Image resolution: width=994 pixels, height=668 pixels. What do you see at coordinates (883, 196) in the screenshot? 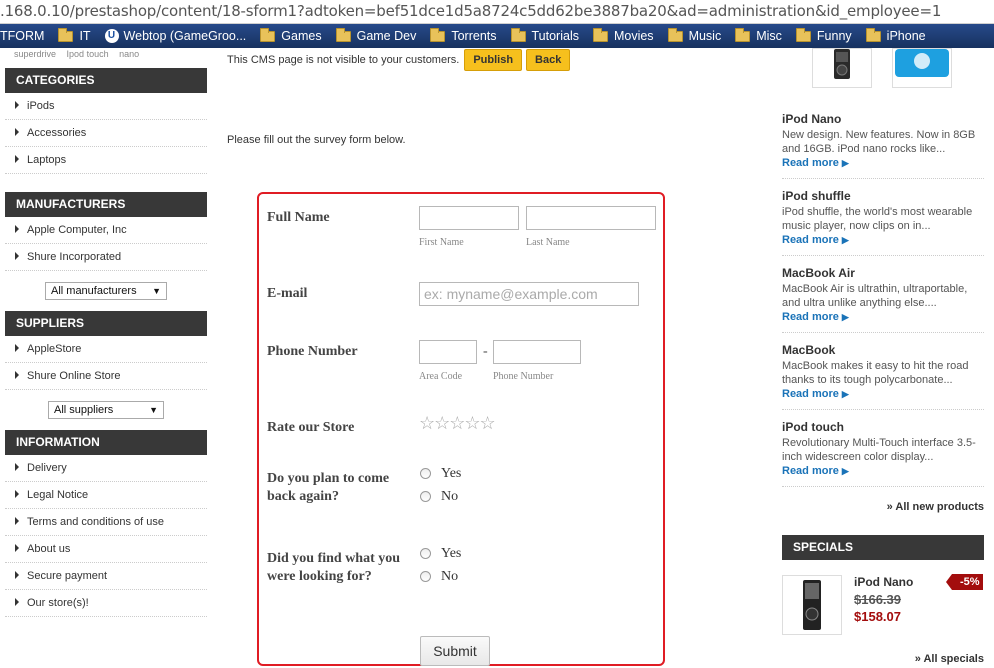
I see `product-name: iPod shuffle` at bounding box center [883, 196].